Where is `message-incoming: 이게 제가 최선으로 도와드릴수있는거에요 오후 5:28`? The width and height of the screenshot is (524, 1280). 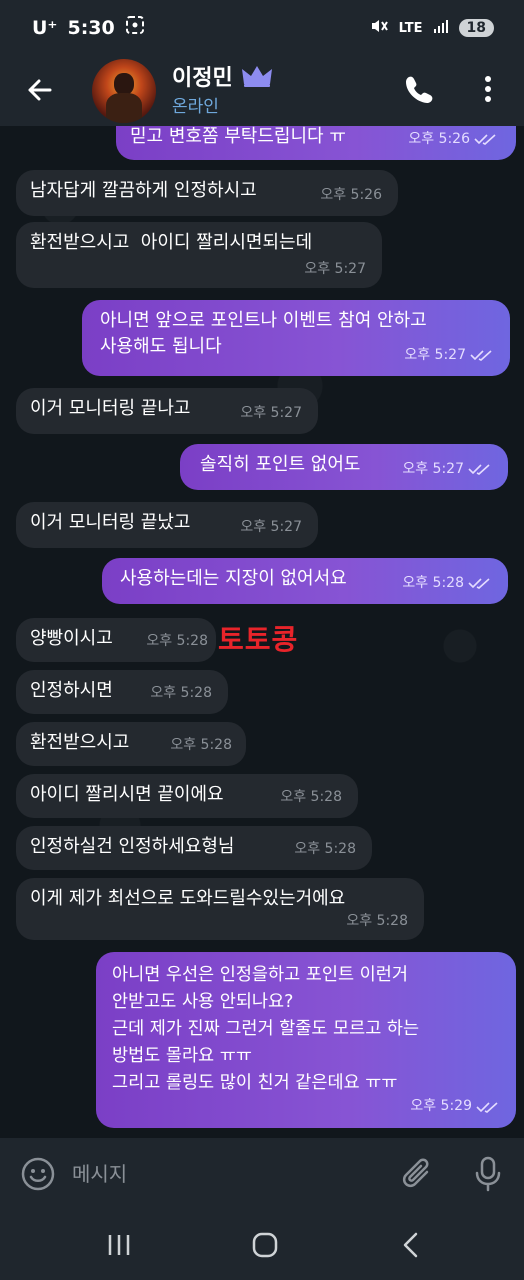
message-incoming: 이게 제가 최선으로 도와드릴수있는거에요 오후 5:28 is located at coordinates (220, 909).